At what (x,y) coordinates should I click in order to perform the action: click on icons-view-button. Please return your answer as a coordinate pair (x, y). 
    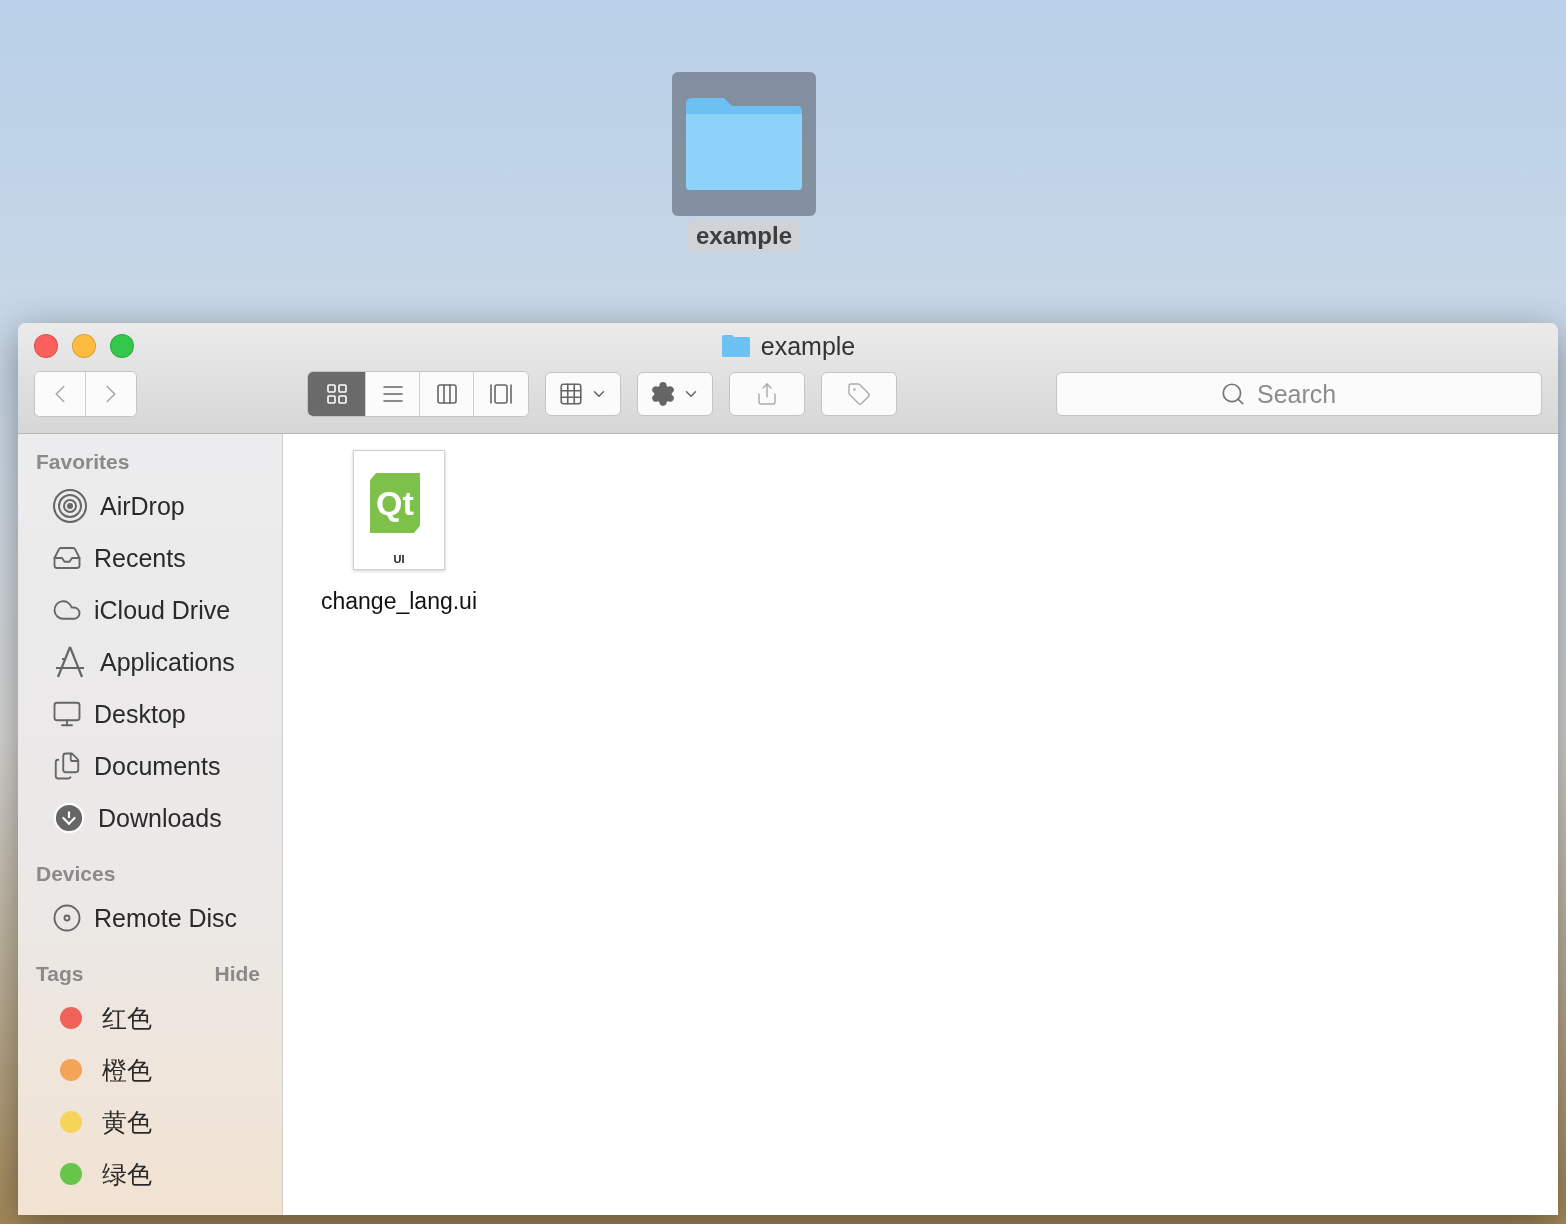
    Looking at the image, I should click on (337, 394).